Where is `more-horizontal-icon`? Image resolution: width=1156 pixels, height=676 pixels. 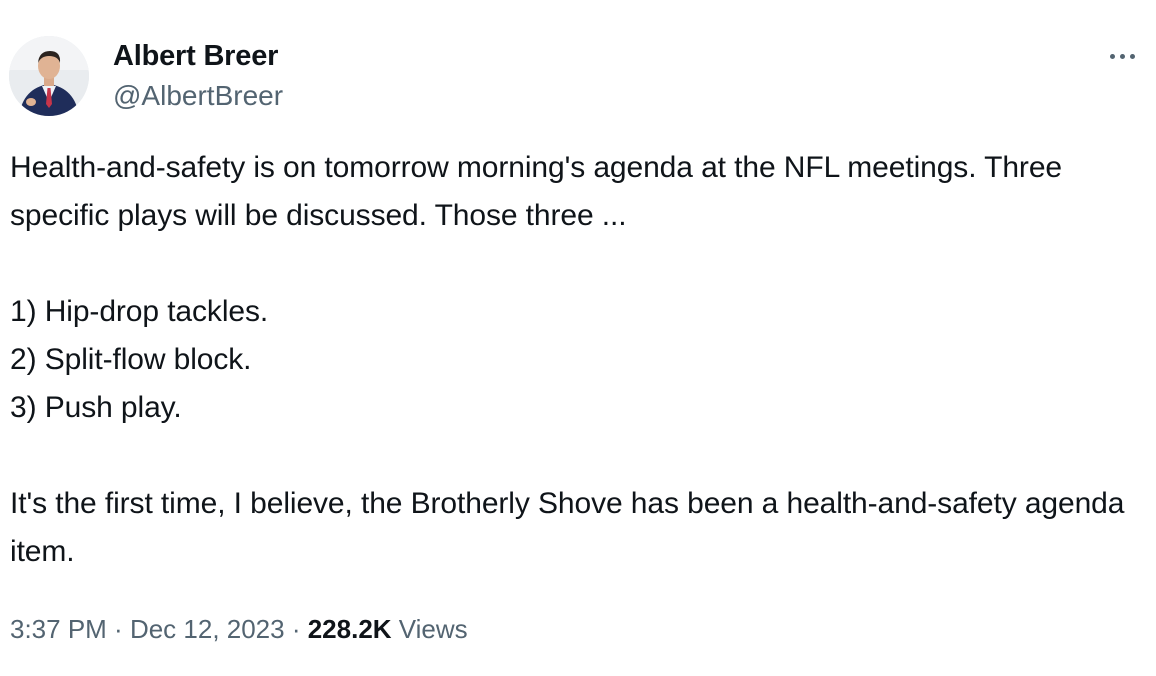
more-horizontal-icon is located at coordinates (1112, 56).